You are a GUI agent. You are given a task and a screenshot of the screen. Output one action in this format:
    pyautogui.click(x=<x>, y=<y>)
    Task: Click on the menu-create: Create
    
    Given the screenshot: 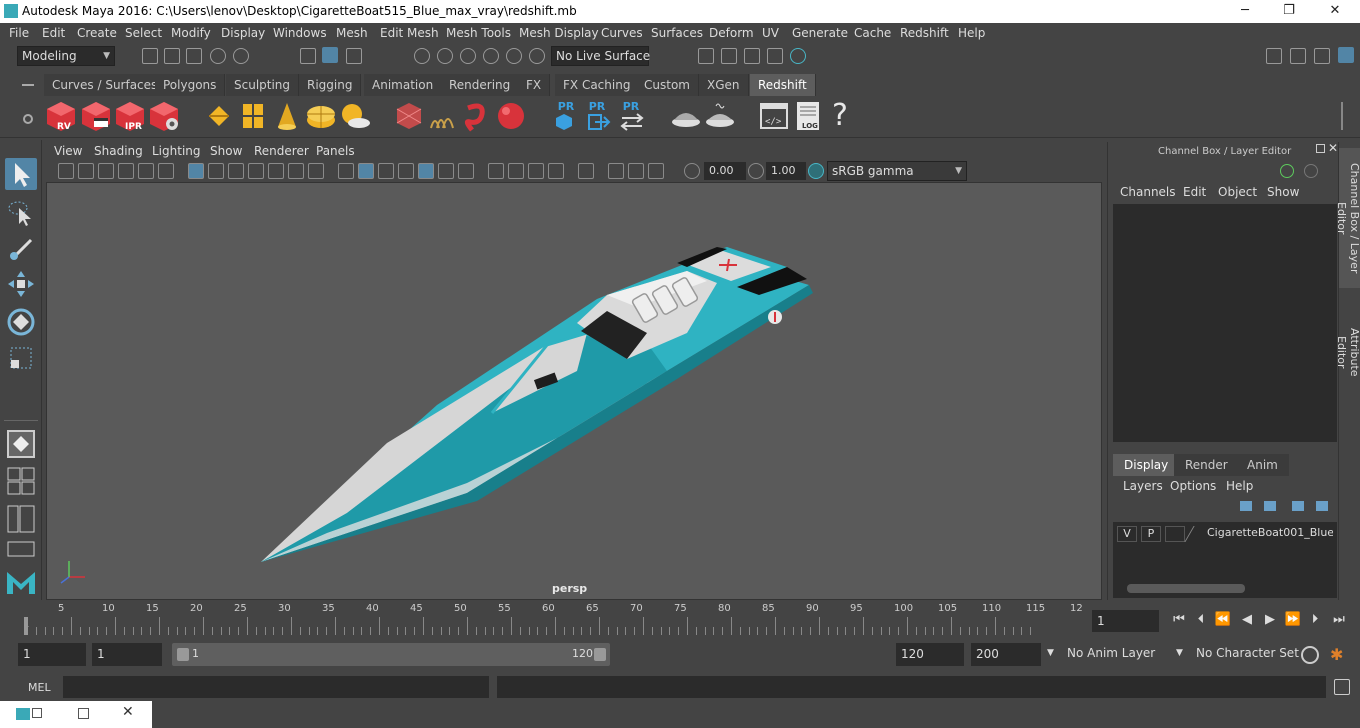 What is the action you would take?
    pyautogui.click(x=97, y=33)
    